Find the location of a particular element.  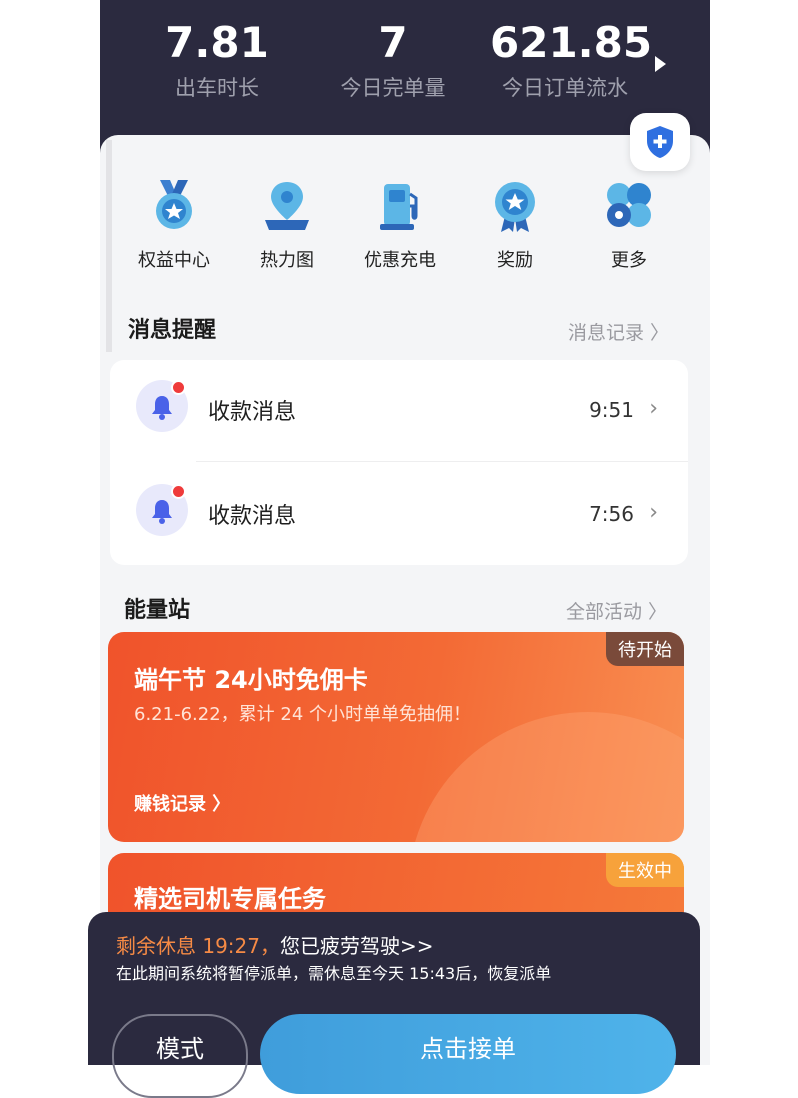

stat-order-revenue: 621.85 今日订单流水 is located at coordinates (571, 59).